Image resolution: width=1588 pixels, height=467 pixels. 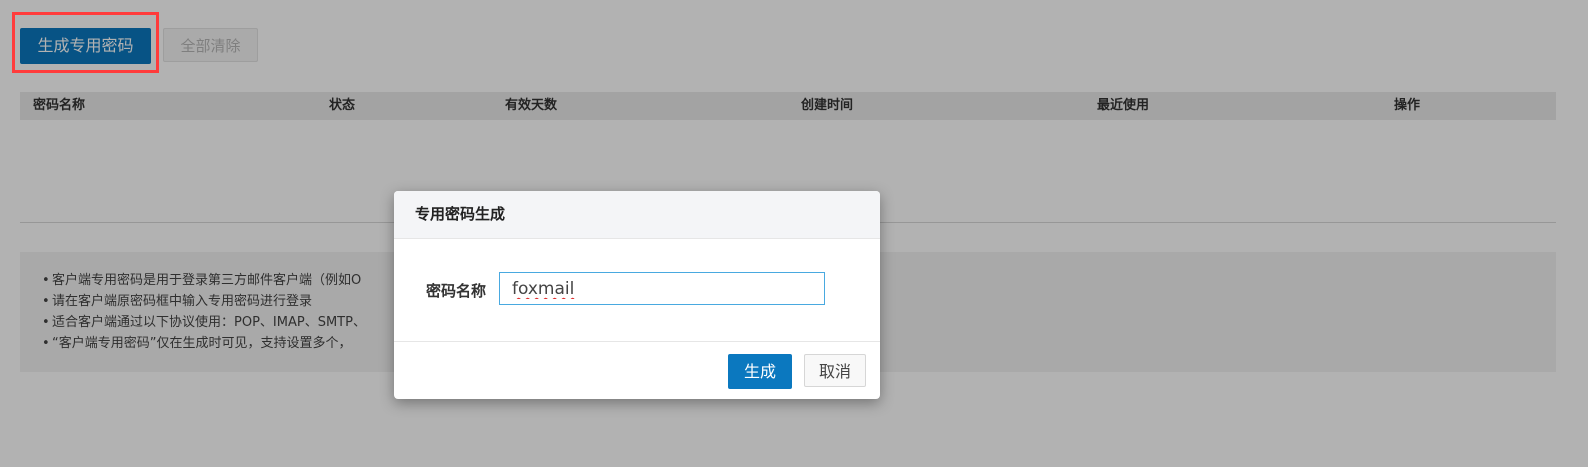 I want to click on dialog-body: 密码名称, so click(x=637, y=290).